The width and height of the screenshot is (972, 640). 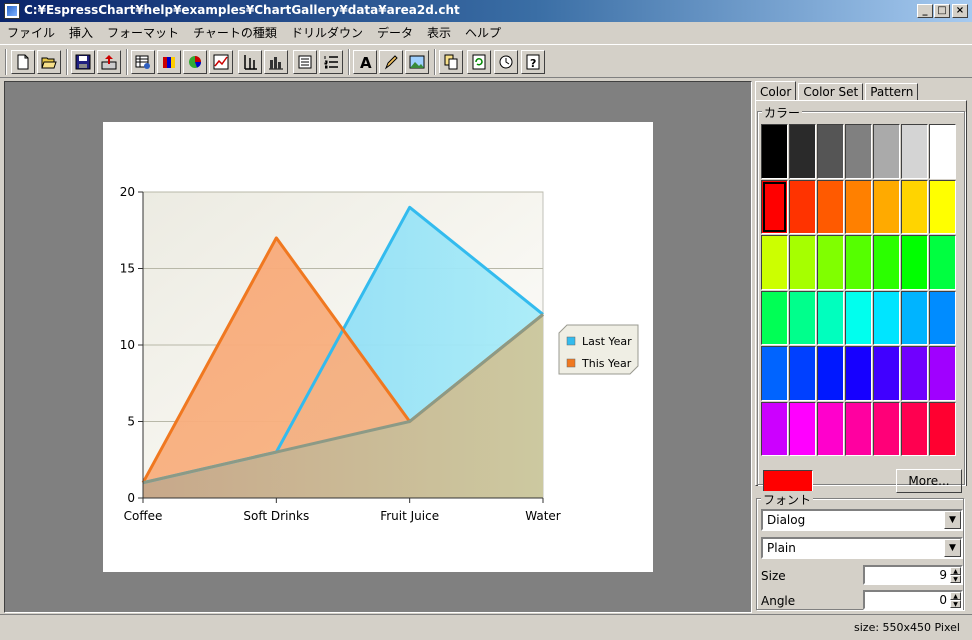 What do you see at coordinates (776, 91) in the screenshot?
I see `tab-color: Color` at bounding box center [776, 91].